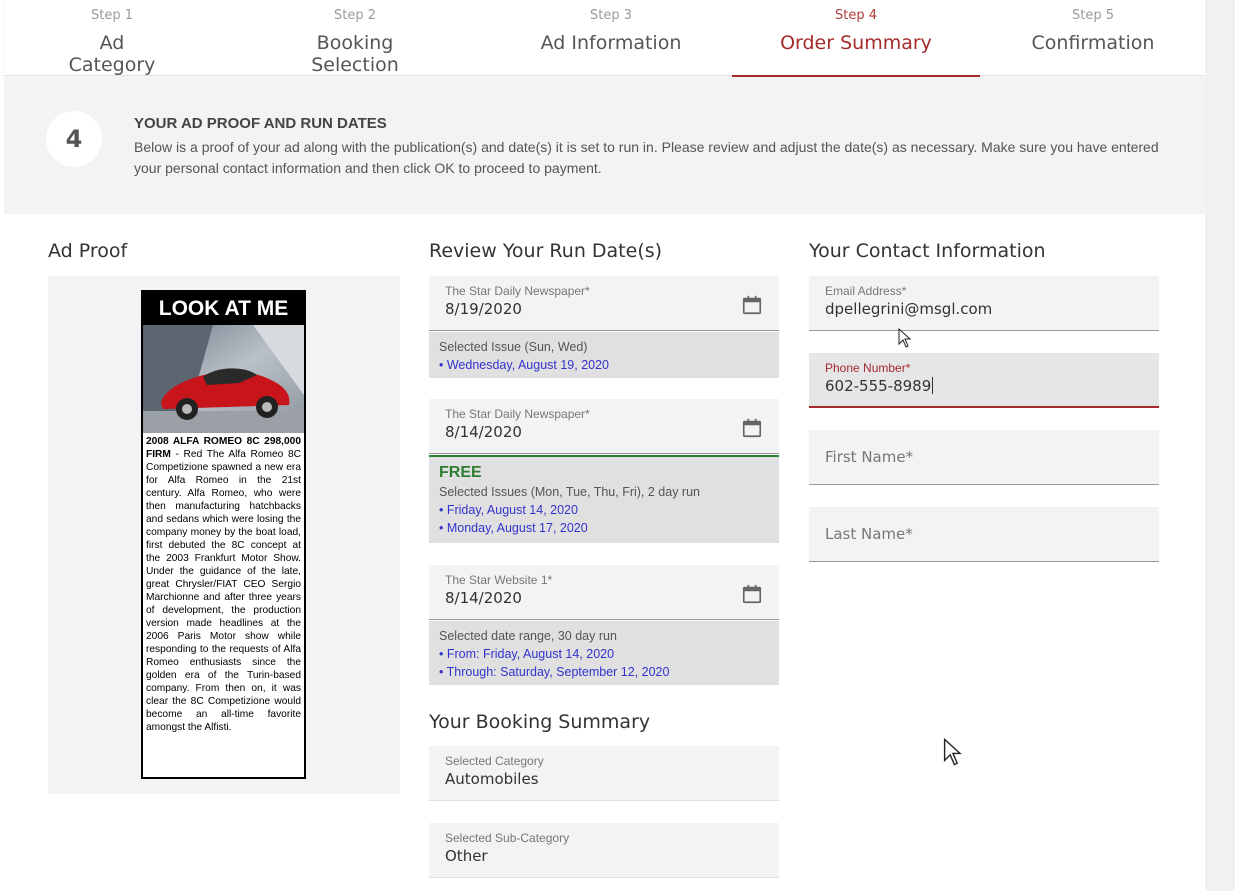 The image size is (1235, 891). What do you see at coordinates (604, 303) in the screenshot?
I see `run-date-field-1: The Star Daily Newspaper* 8/19/2020` at bounding box center [604, 303].